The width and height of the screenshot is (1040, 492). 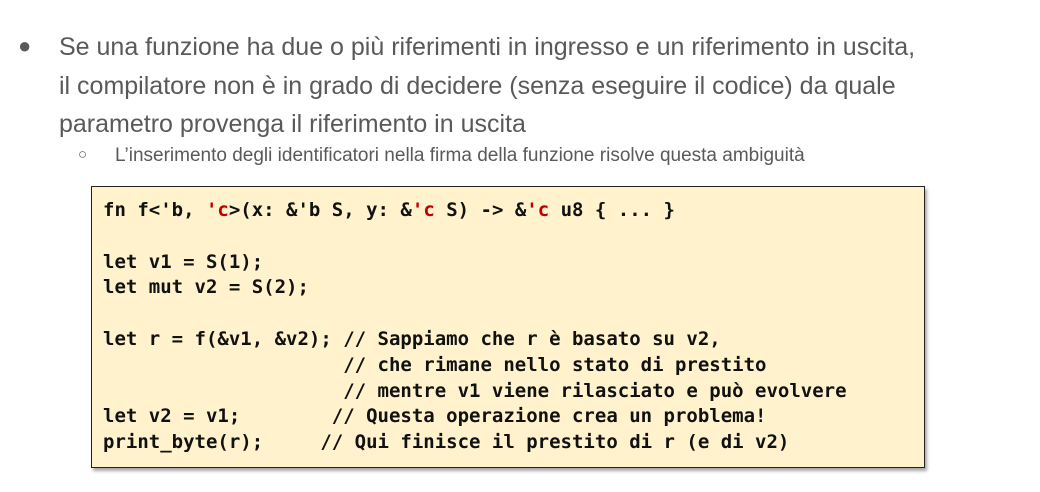 I want to click on code-token: fn f<'b,, so click(x=154, y=210).